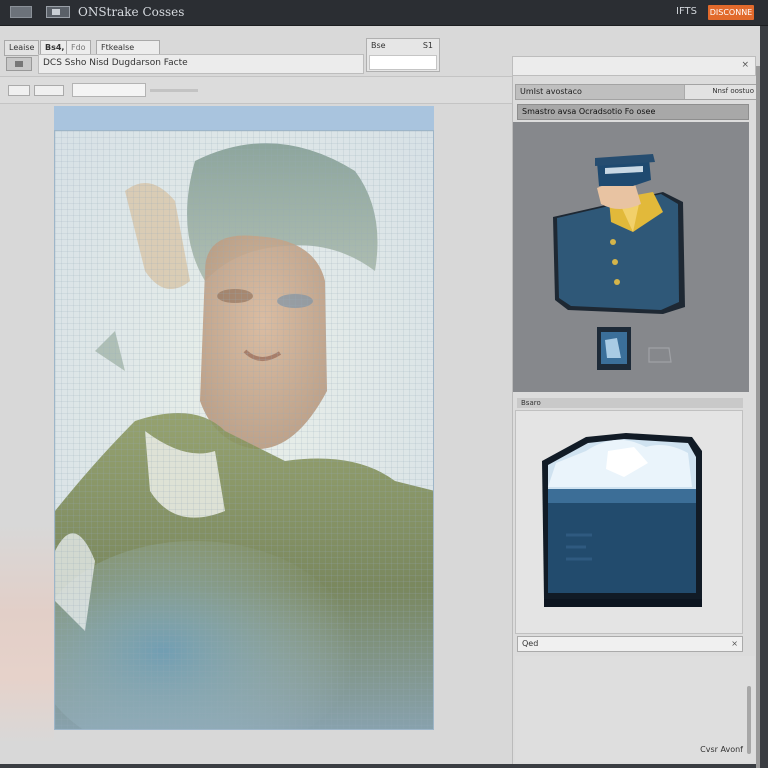 The width and height of the screenshot is (768, 768). What do you see at coordinates (749, 720) in the screenshot?
I see `panel-scrollbar` at bounding box center [749, 720].